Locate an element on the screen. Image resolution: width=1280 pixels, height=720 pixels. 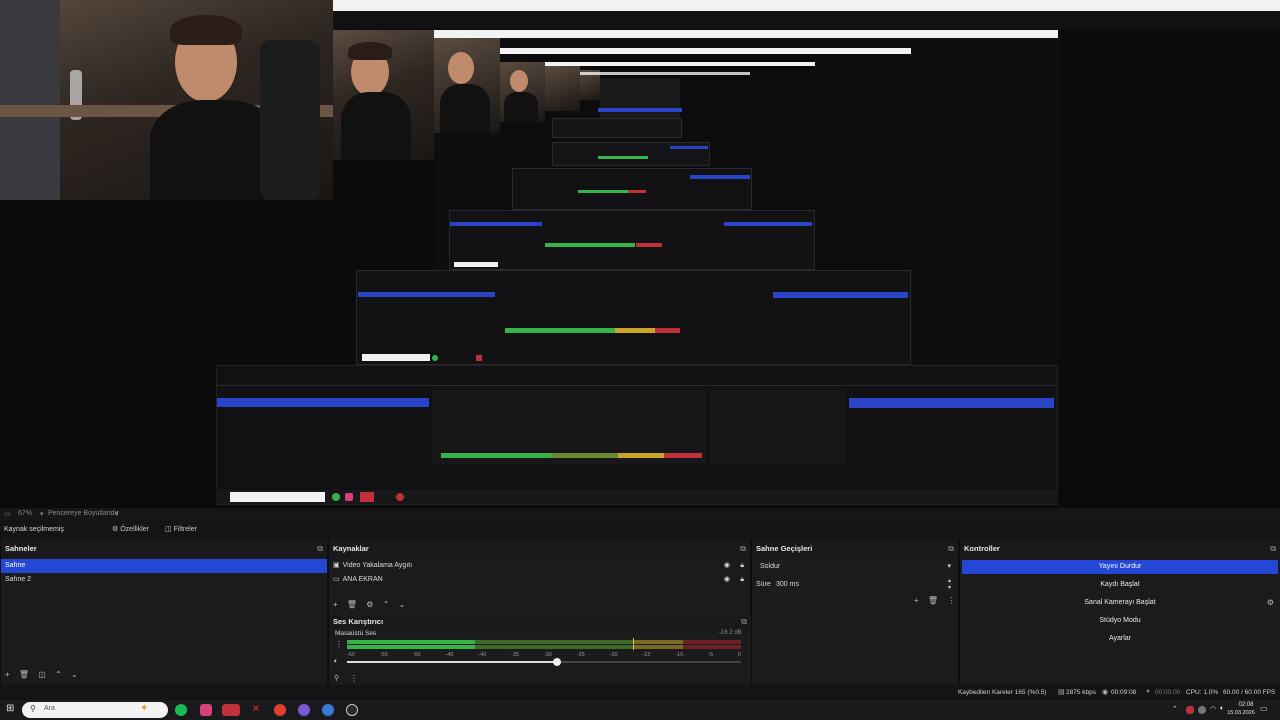
search-icon: ⚲ is located at coordinates (33, 708).